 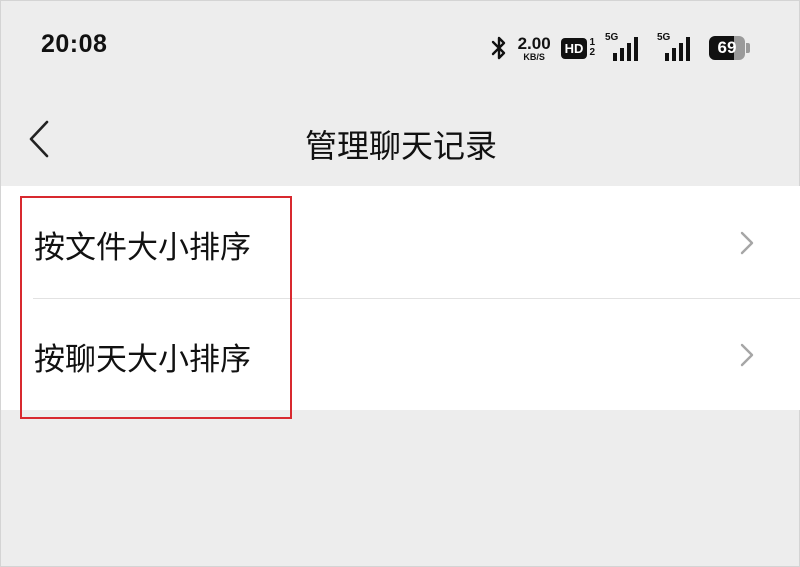 I want to click on hd-voice-icon: HD 1 2, so click(x=577, y=48).